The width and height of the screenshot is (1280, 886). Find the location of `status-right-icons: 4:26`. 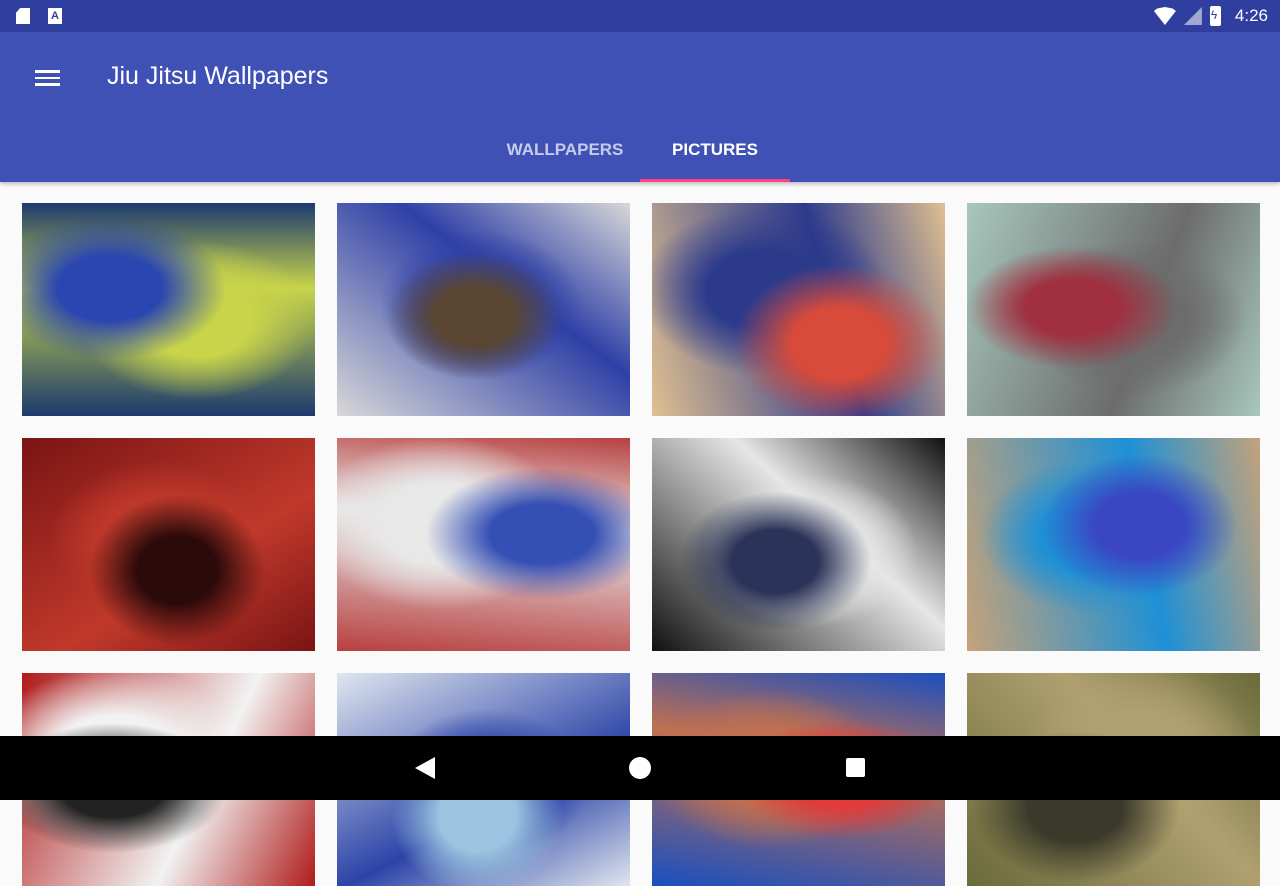

status-right-icons: 4:26 is located at coordinates (1210, 16).